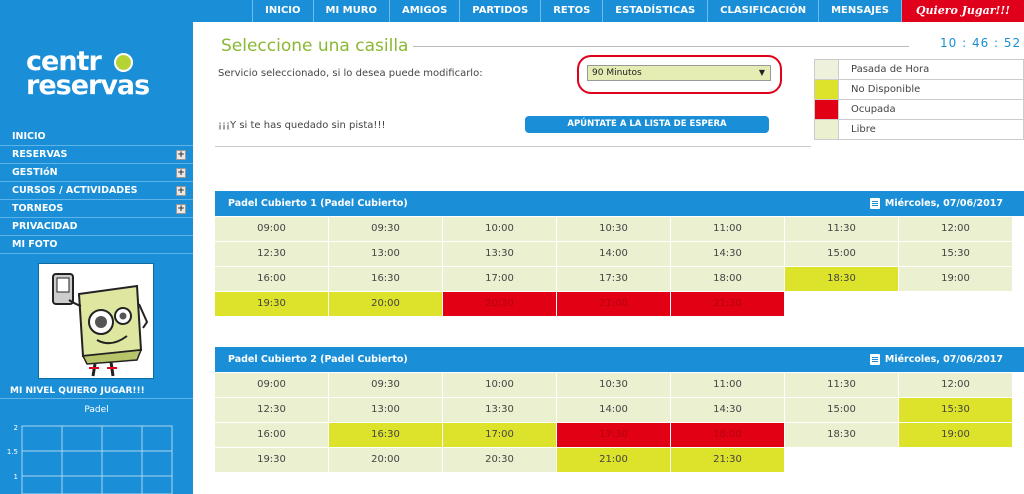  What do you see at coordinates (919, 99) in the screenshot?
I see `status-legend: Pasada de Hora No Disponible Ocupada Libre` at bounding box center [919, 99].